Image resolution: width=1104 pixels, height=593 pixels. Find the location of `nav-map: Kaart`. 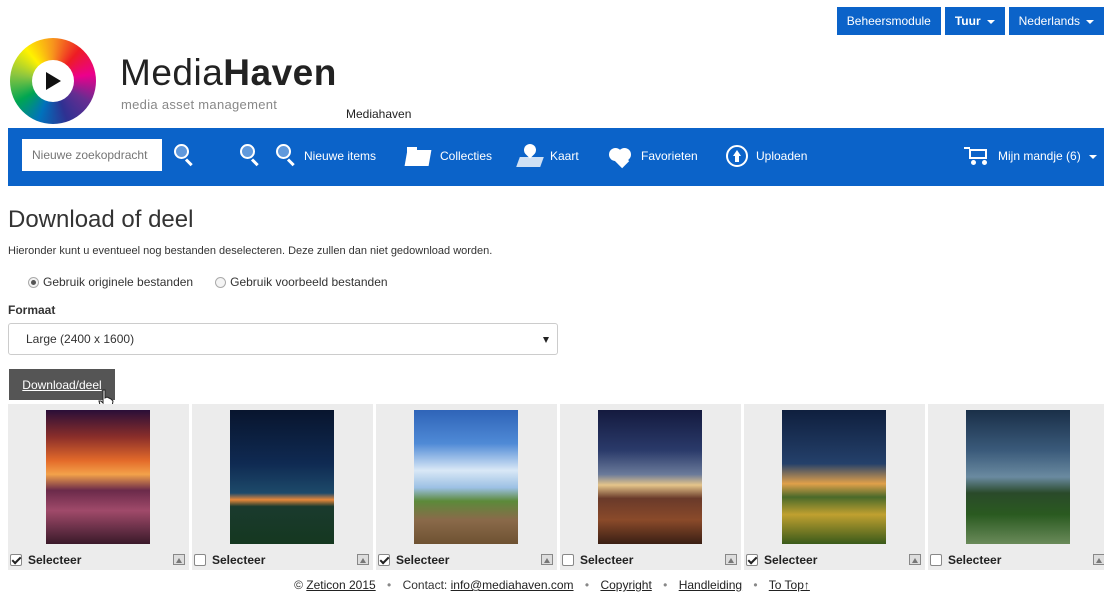

nav-map: Kaart is located at coordinates (547, 155).